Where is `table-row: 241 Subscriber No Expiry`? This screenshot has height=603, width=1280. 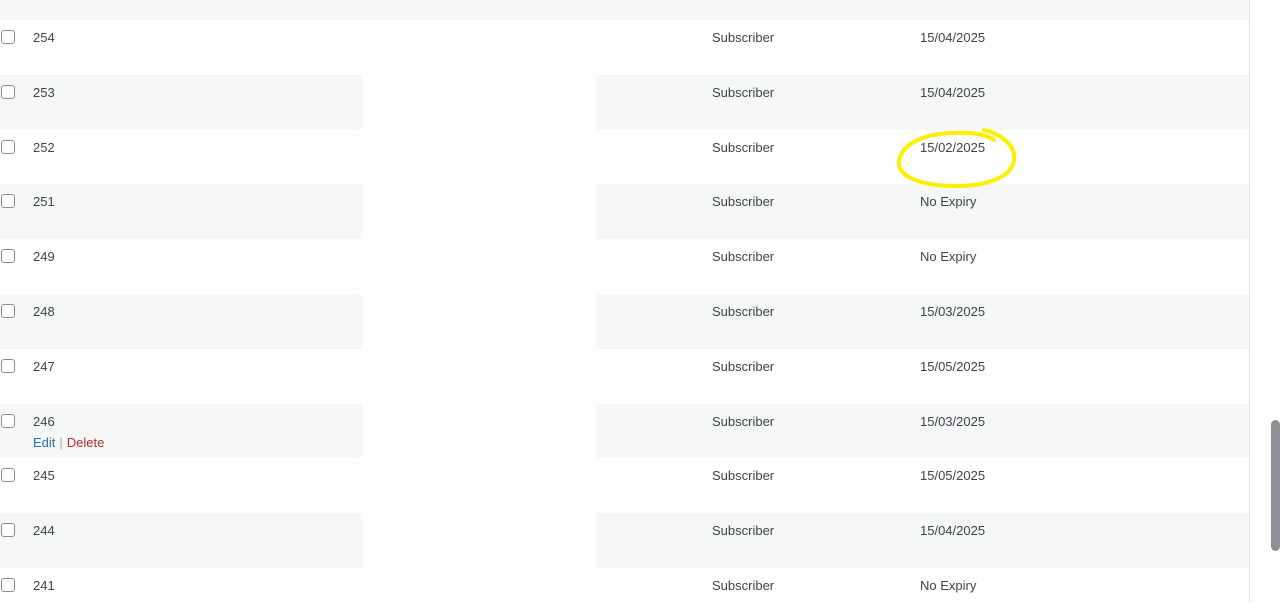
table-row: 241 Subscriber No Expiry is located at coordinates (624, 585).